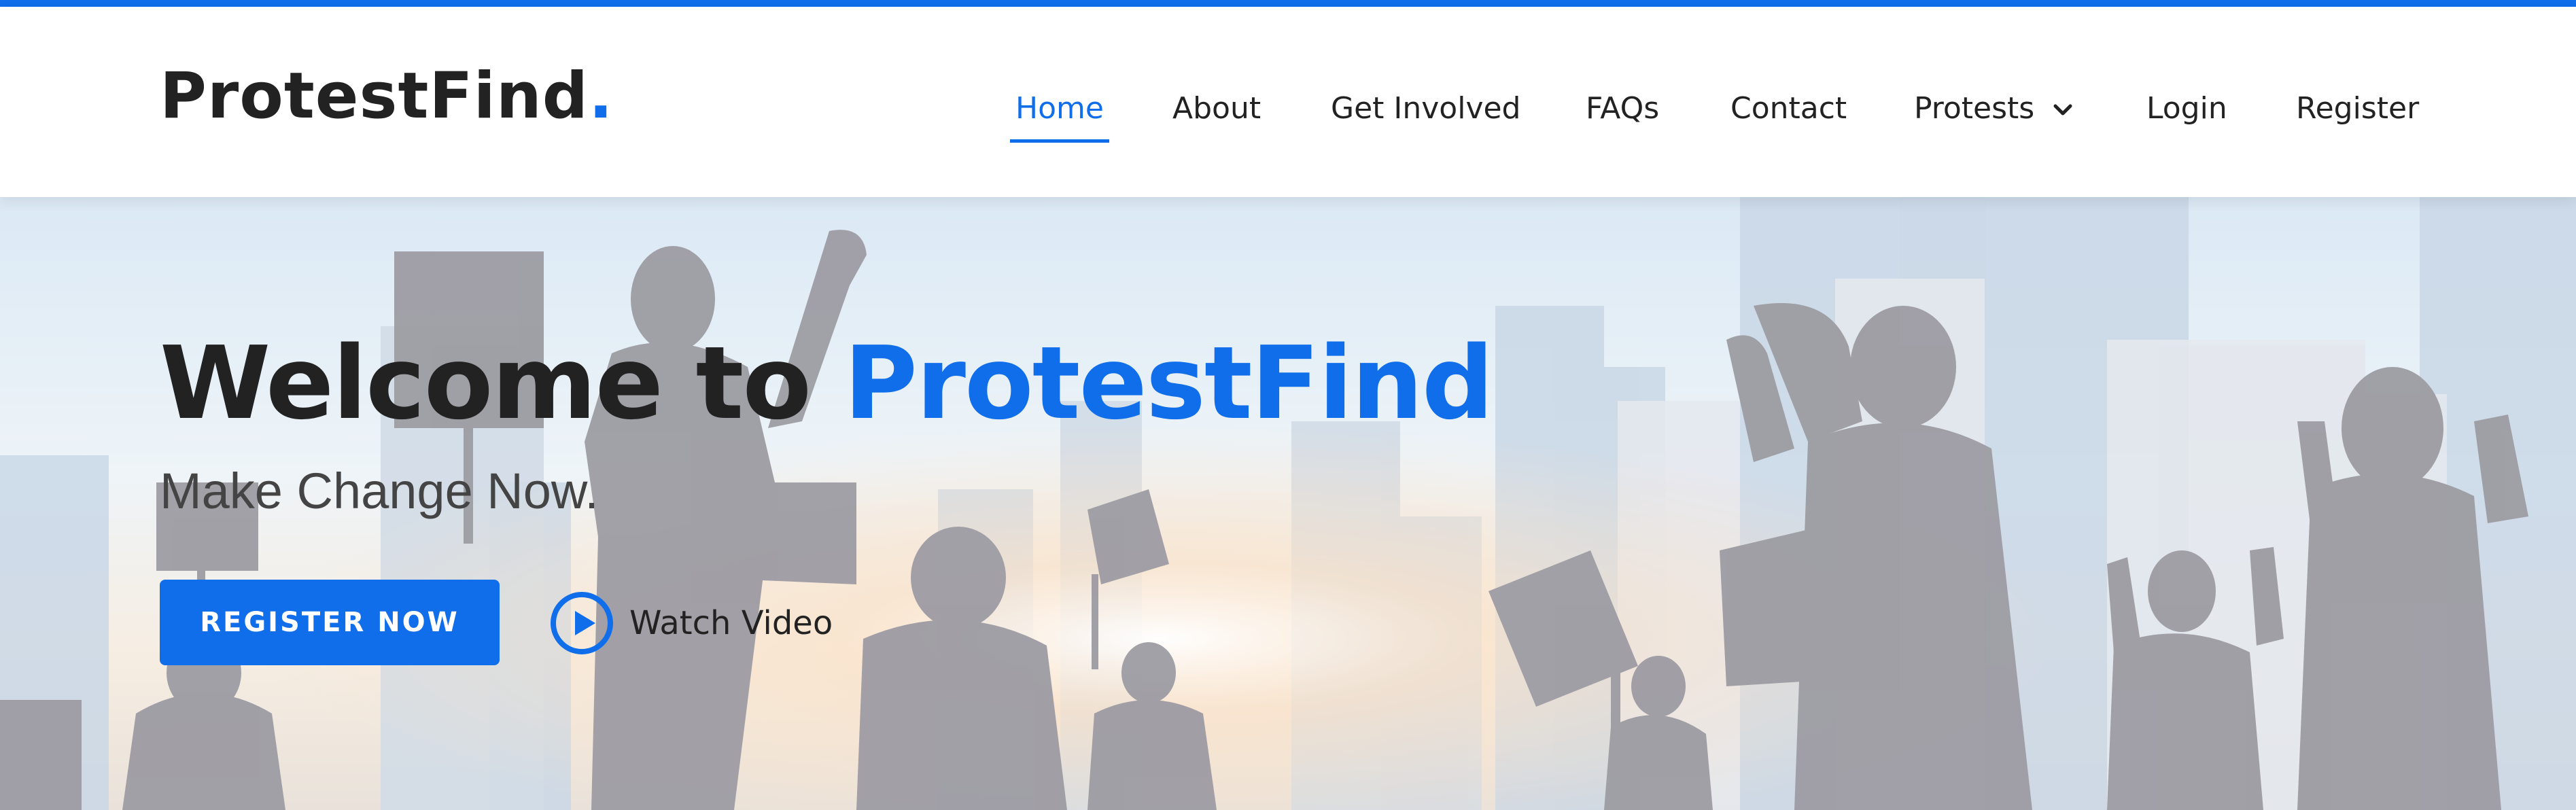  Describe the element at coordinates (486, 384) in the screenshot. I see `hero-title-prefix: Welcome to` at that location.